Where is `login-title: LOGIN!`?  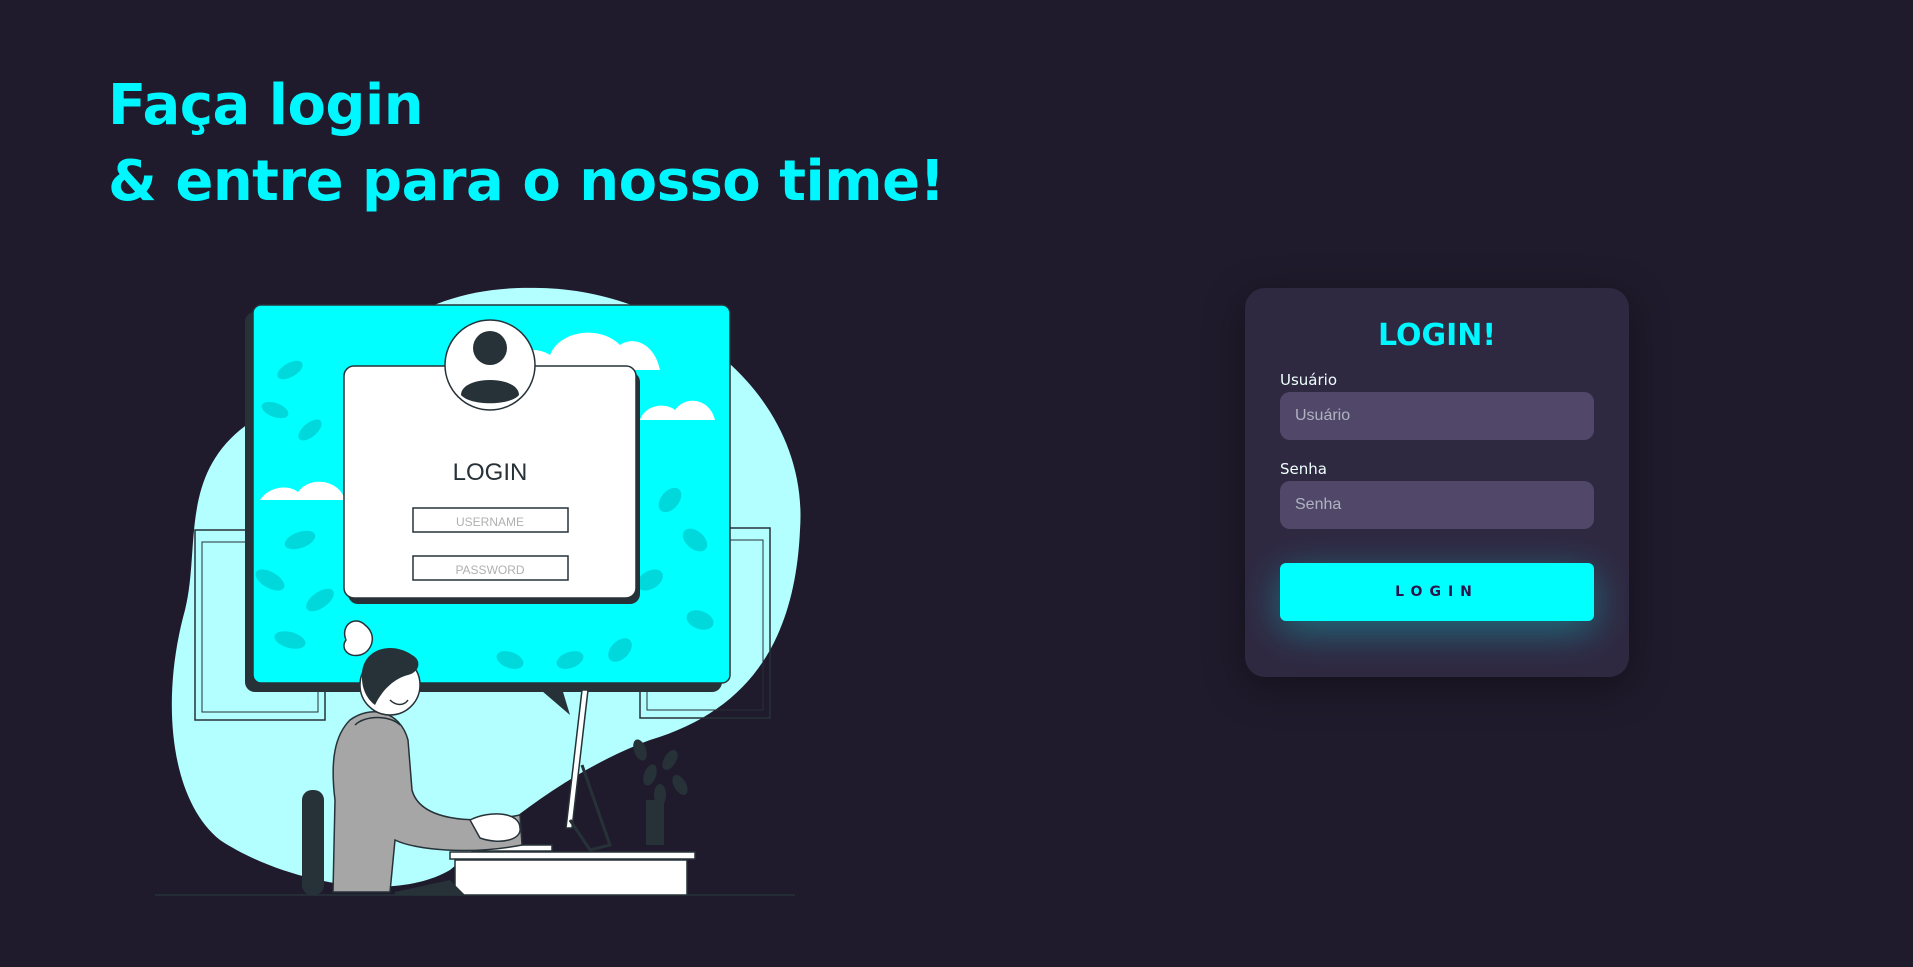
login-title: LOGIN! is located at coordinates (1437, 335).